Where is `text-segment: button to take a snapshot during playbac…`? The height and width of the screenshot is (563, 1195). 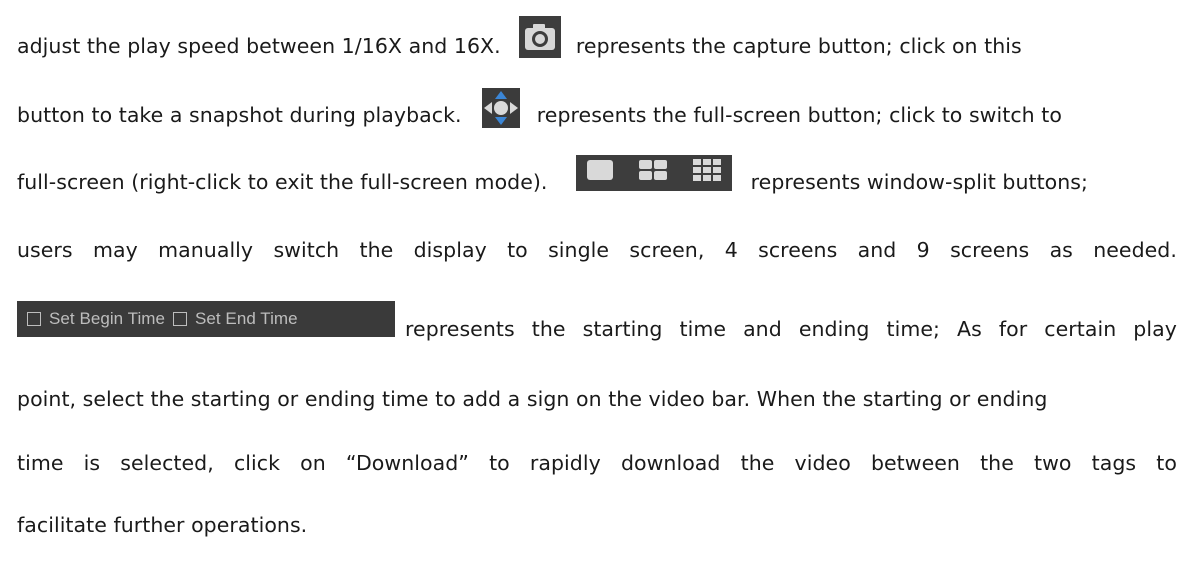
text-segment: button to take a snapshot during playbac… is located at coordinates (239, 115).